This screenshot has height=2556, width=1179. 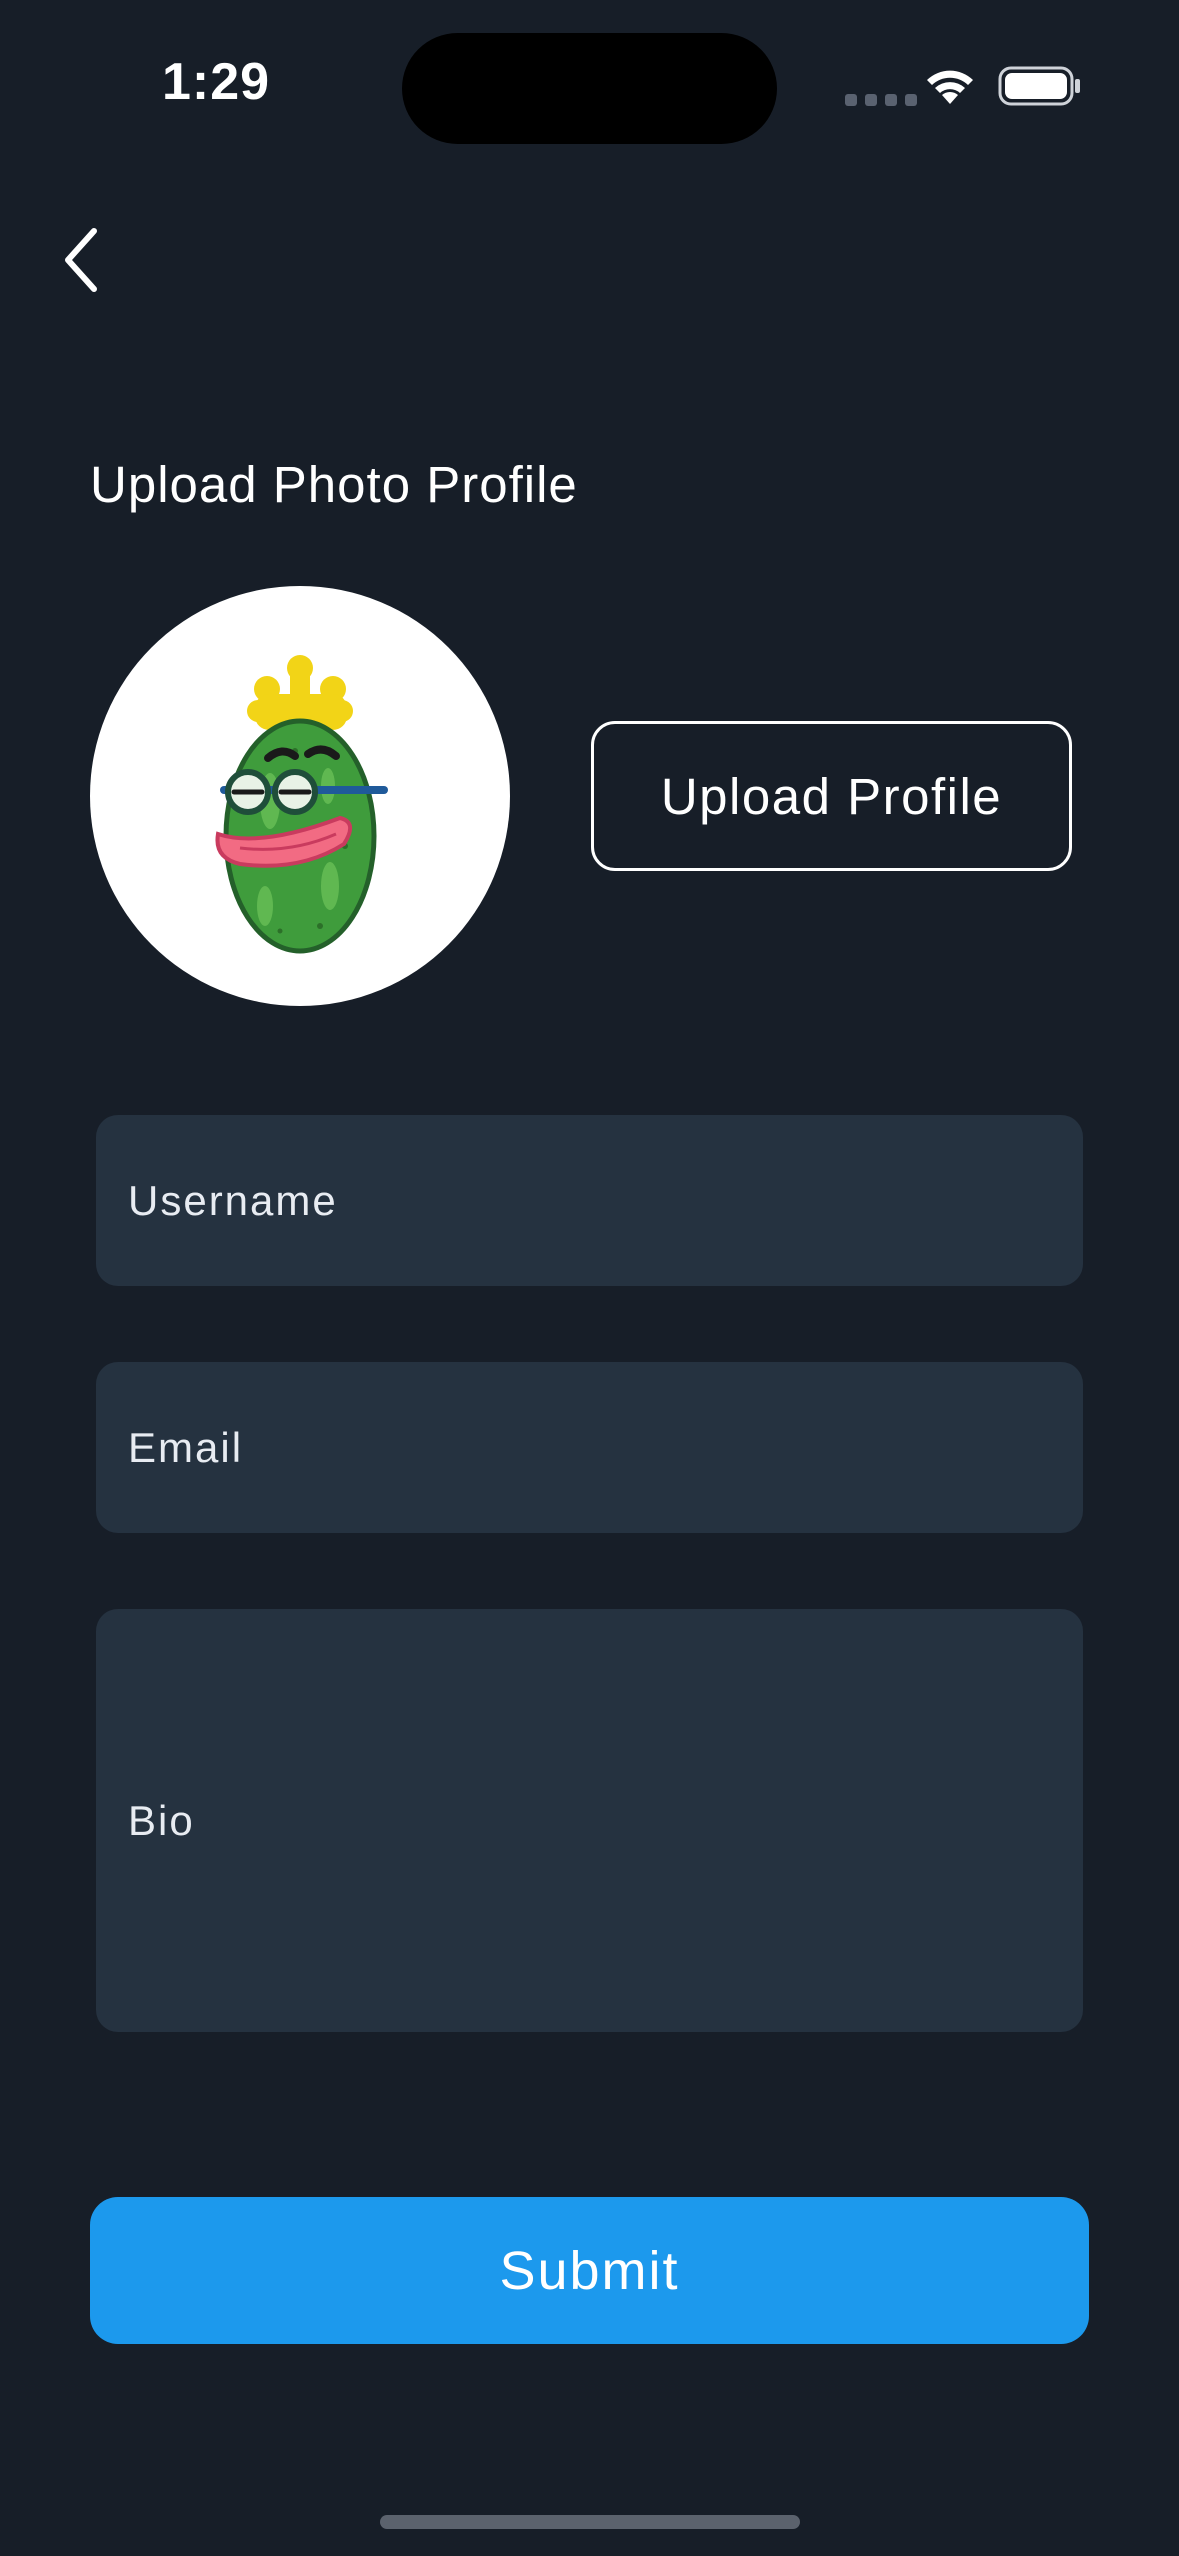 What do you see at coordinates (161, 1820) in the screenshot?
I see `bio-placeholder: Bio` at bounding box center [161, 1820].